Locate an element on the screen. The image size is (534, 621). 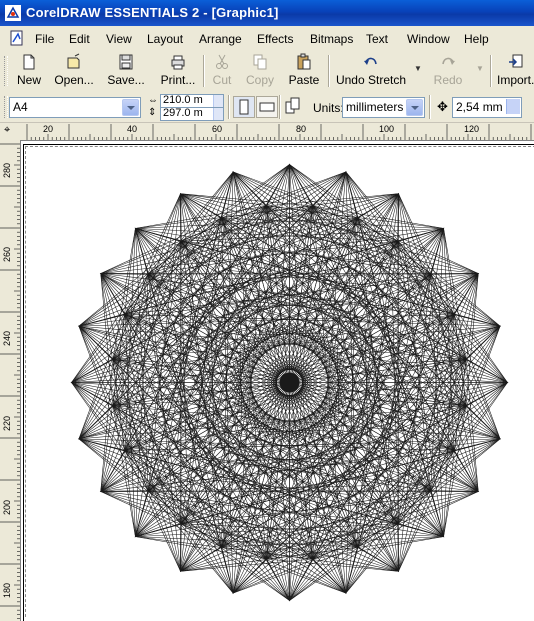
undo-dropdown-arrow-icon: ▼ is located at coordinates (418, 68).